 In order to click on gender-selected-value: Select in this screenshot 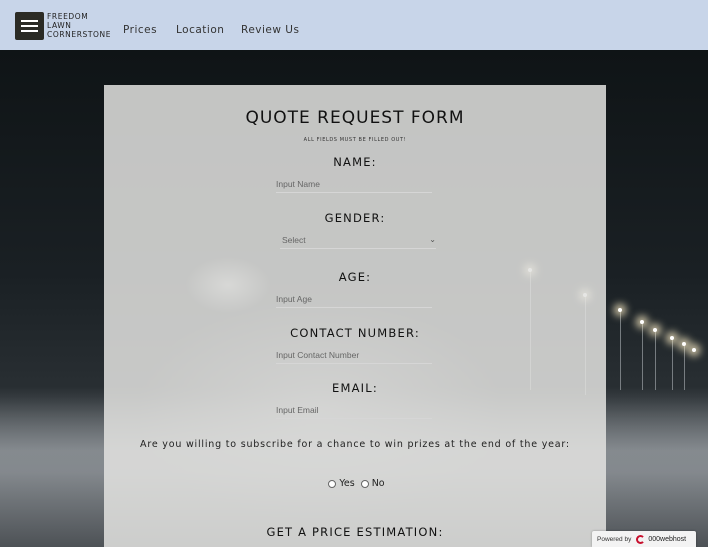, I will do `click(294, 240)`.